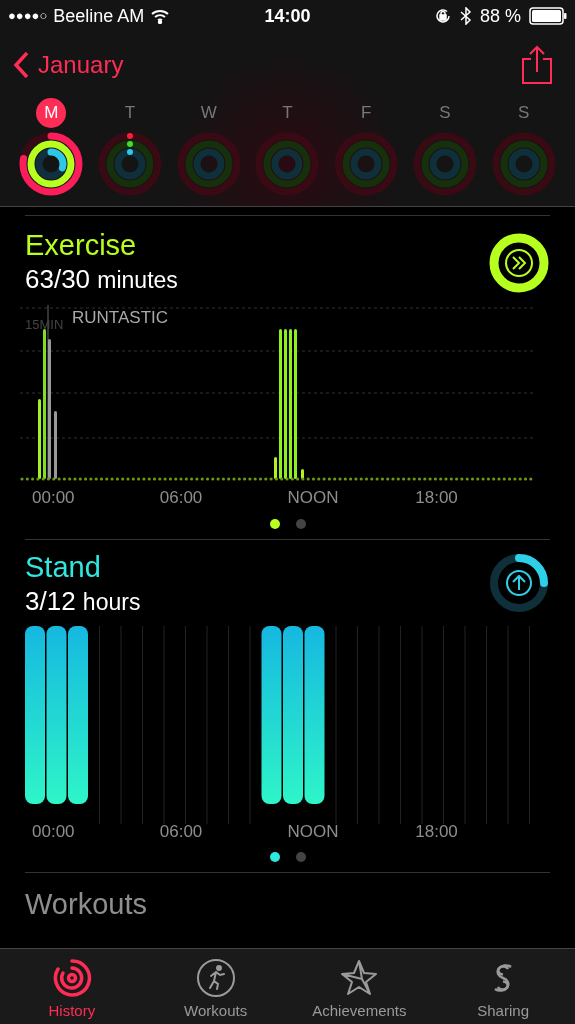 The height and width of the screenshot is (1024, 575). What do you see at coordinates (63, 566) in the screenshot?
I see `stand-title: Stand` at bounding box center [63, 566].